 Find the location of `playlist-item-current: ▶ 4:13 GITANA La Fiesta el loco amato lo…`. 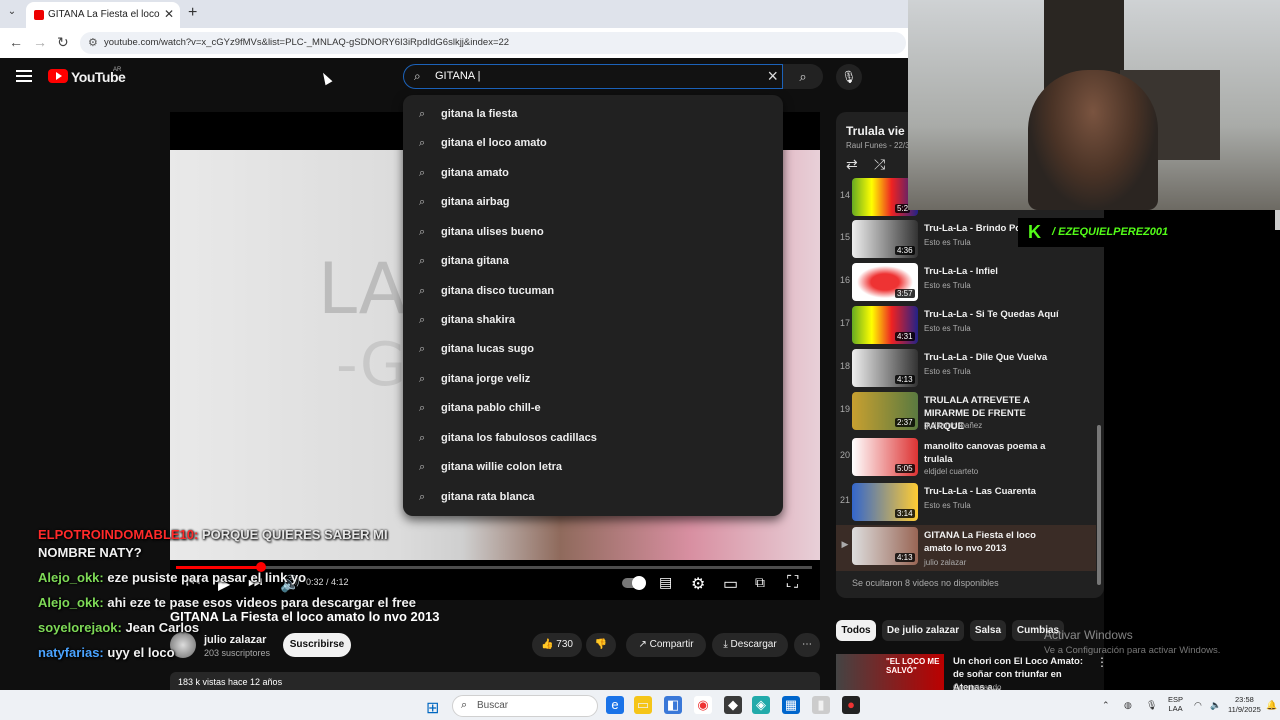

playlist-item-current: ▶ 4:13 GITANA La Fiesta el loco amato lo… is located at coordinates (966, 548).